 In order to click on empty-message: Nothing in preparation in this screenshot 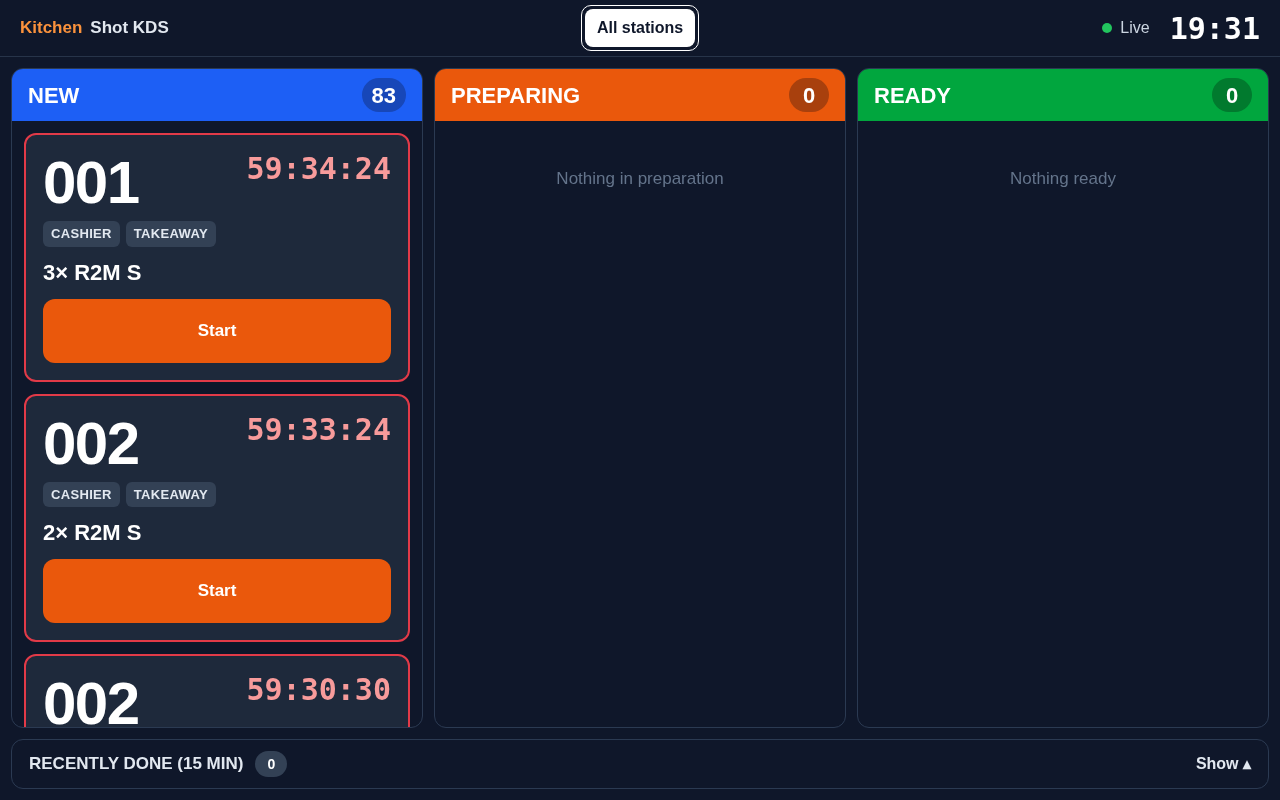, I will do `click(640, 179)`.